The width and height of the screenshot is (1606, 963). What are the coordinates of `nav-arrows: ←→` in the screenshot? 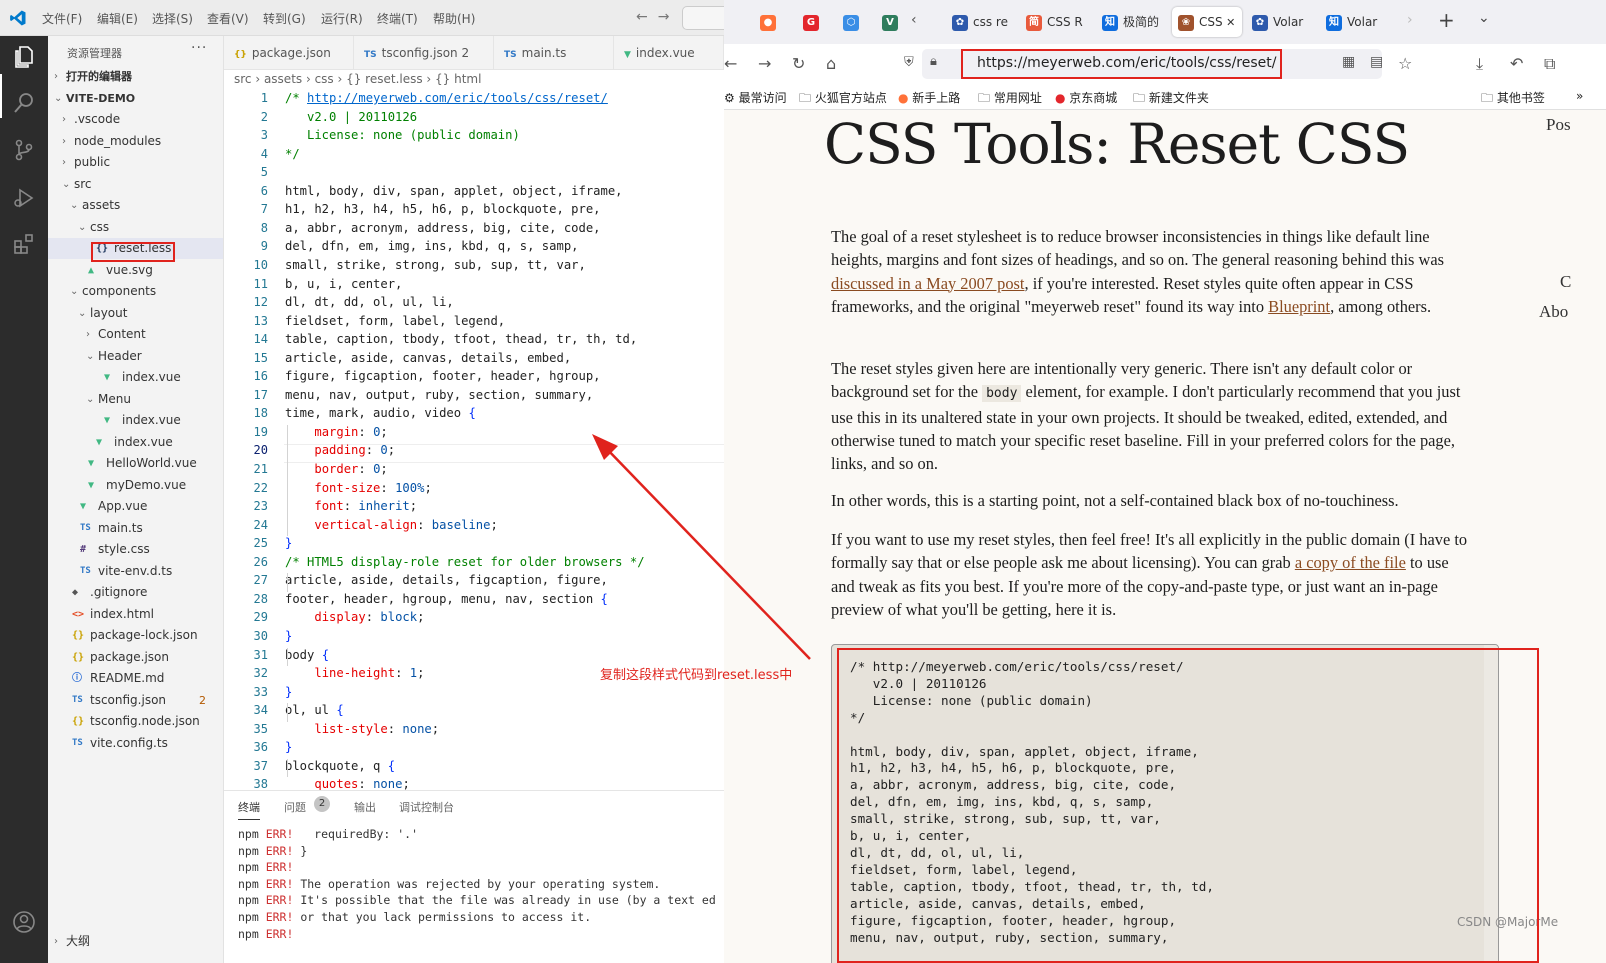 It's located at (657, 17).